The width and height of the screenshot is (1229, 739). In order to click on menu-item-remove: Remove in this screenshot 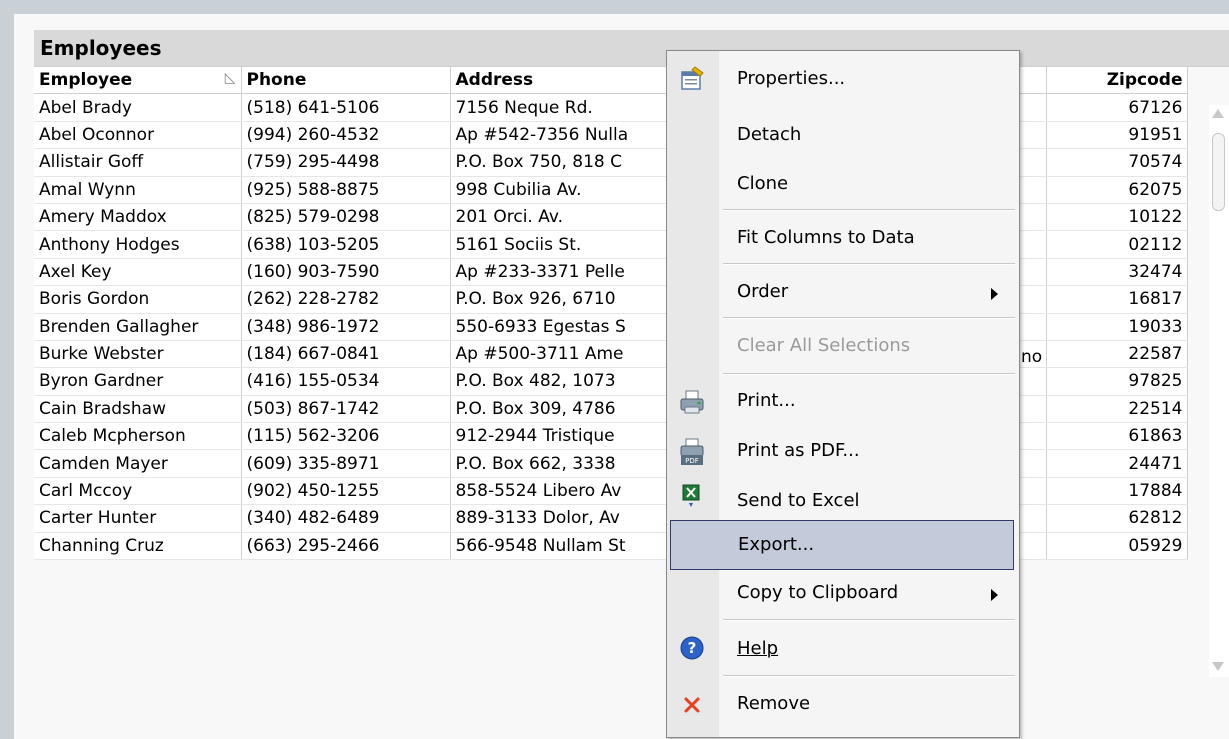, I will do `click(843, 705)`.